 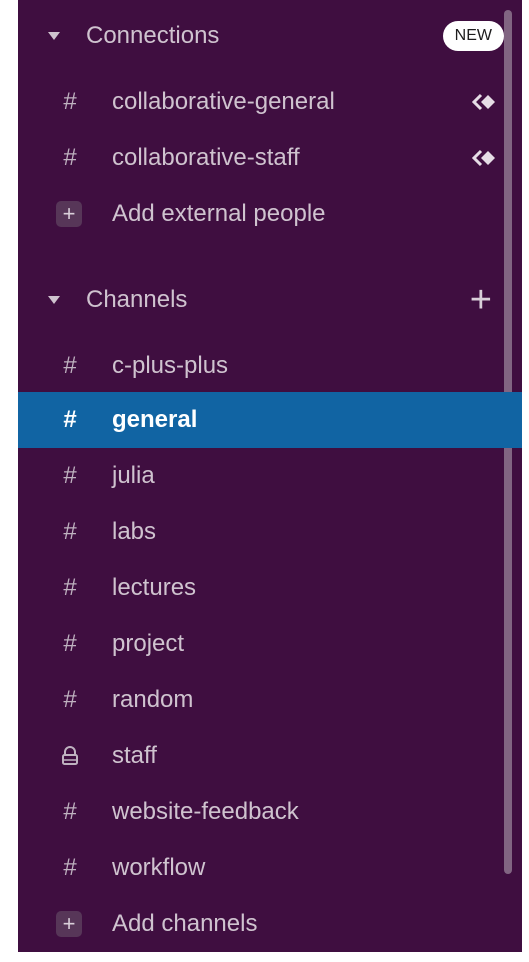 I want to click on section-header-connections: Connections NEW, so click(x=270, y=36).